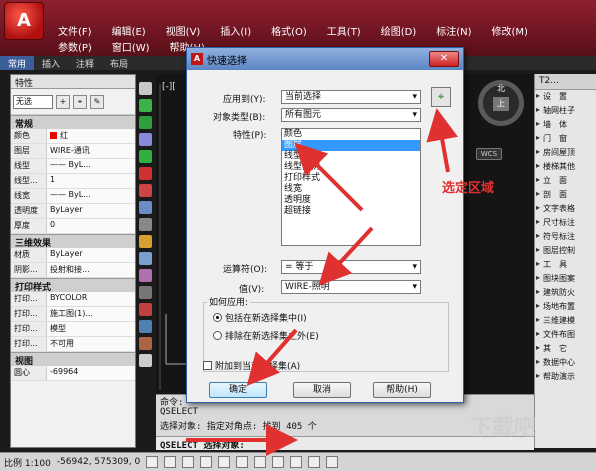 The width and height of the screenshot is (596, 471). What do you see at coordinates (260, 317) in the screenshot?
I see `include-radio: 包括在新选择集中(I)` at bounding box center [260, 317].